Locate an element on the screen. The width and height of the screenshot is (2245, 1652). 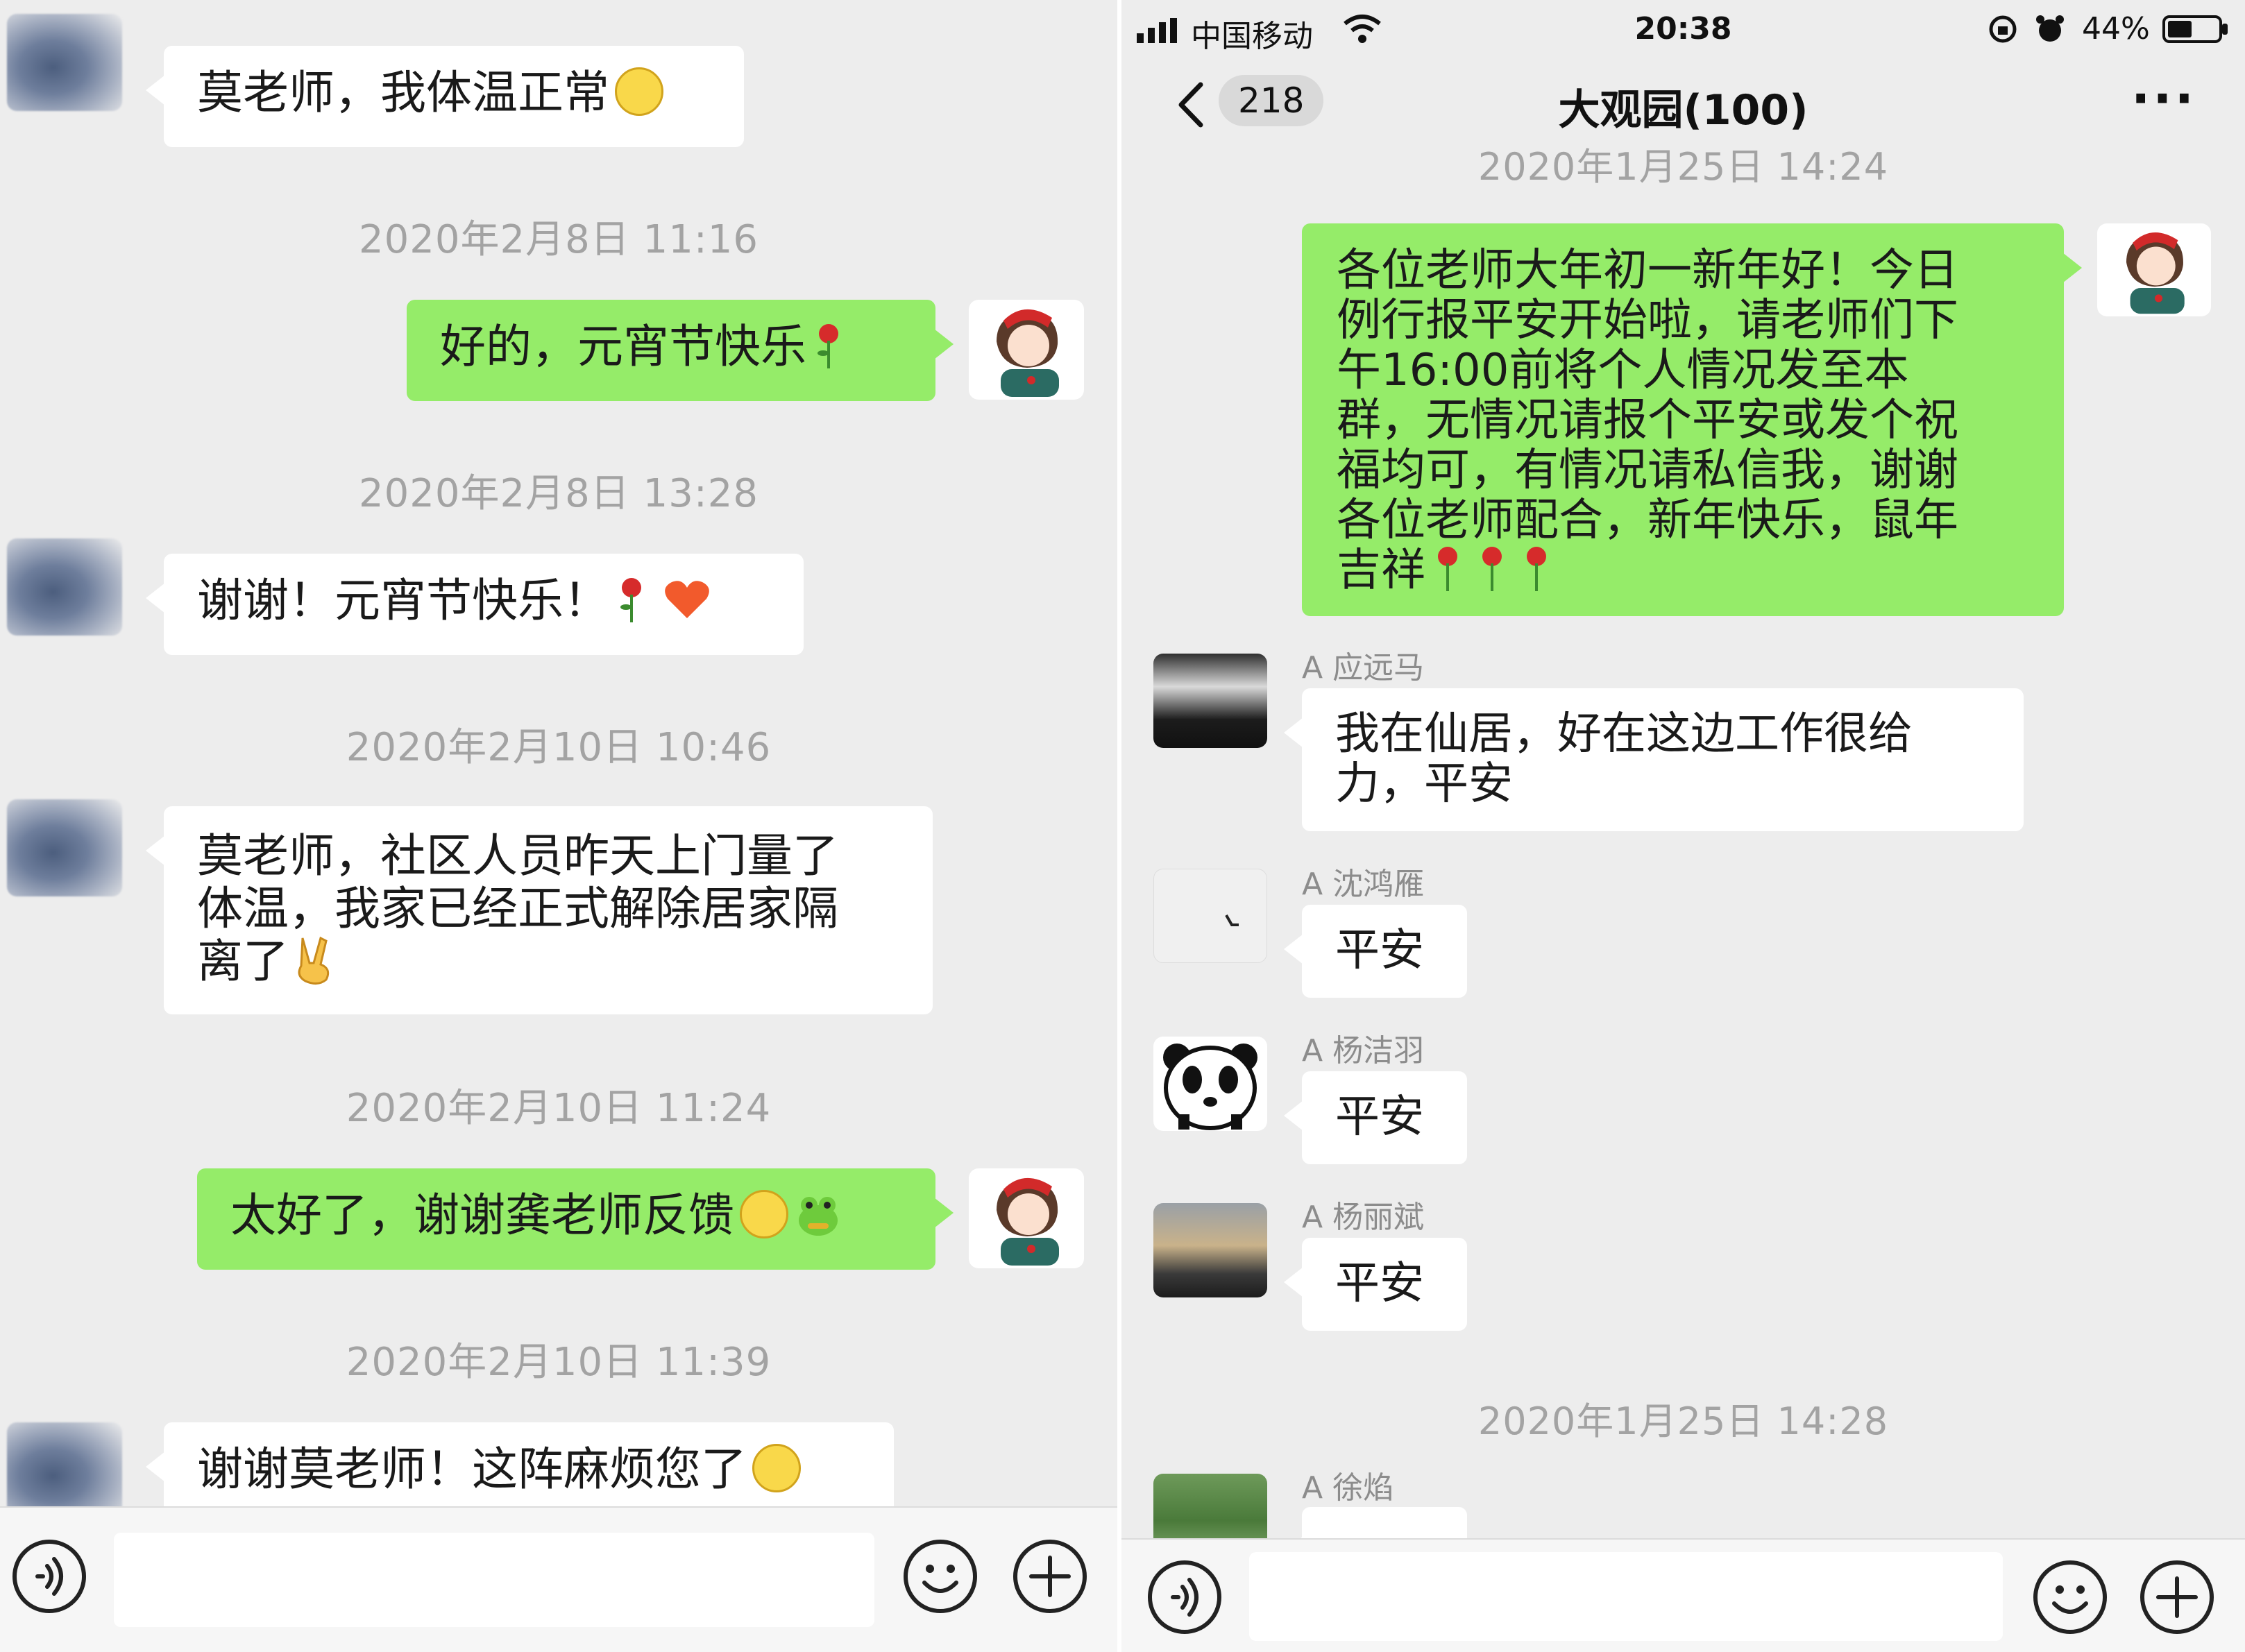
sender-name: A 沈鸿雁 is located at coordinates (1363, 885).